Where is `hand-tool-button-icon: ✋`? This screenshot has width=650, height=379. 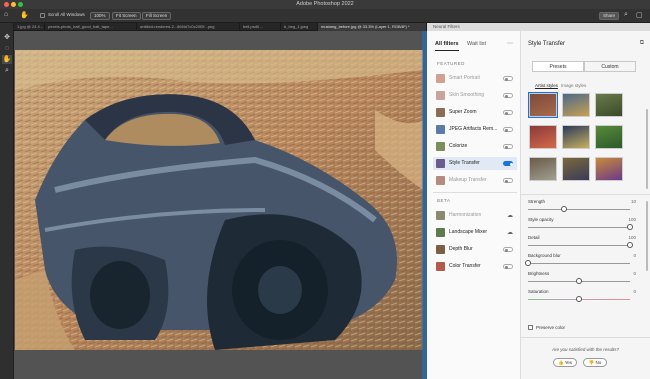
hand-tool-button-icon: ✋ is located at coordinates (7, 59).